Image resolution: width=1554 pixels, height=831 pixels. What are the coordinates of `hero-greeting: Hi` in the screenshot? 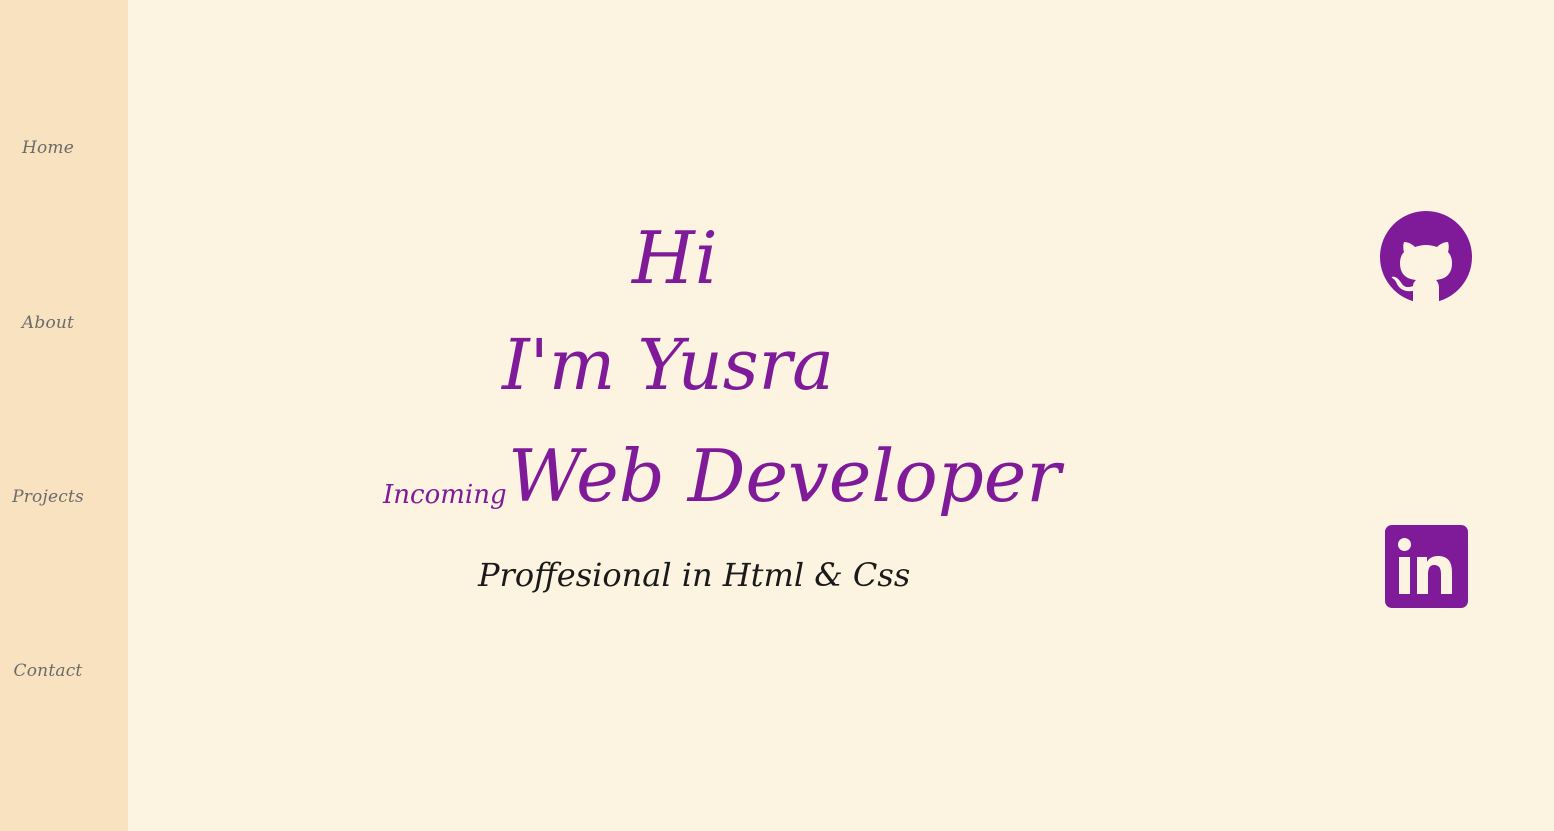 It's located at (675, 258).